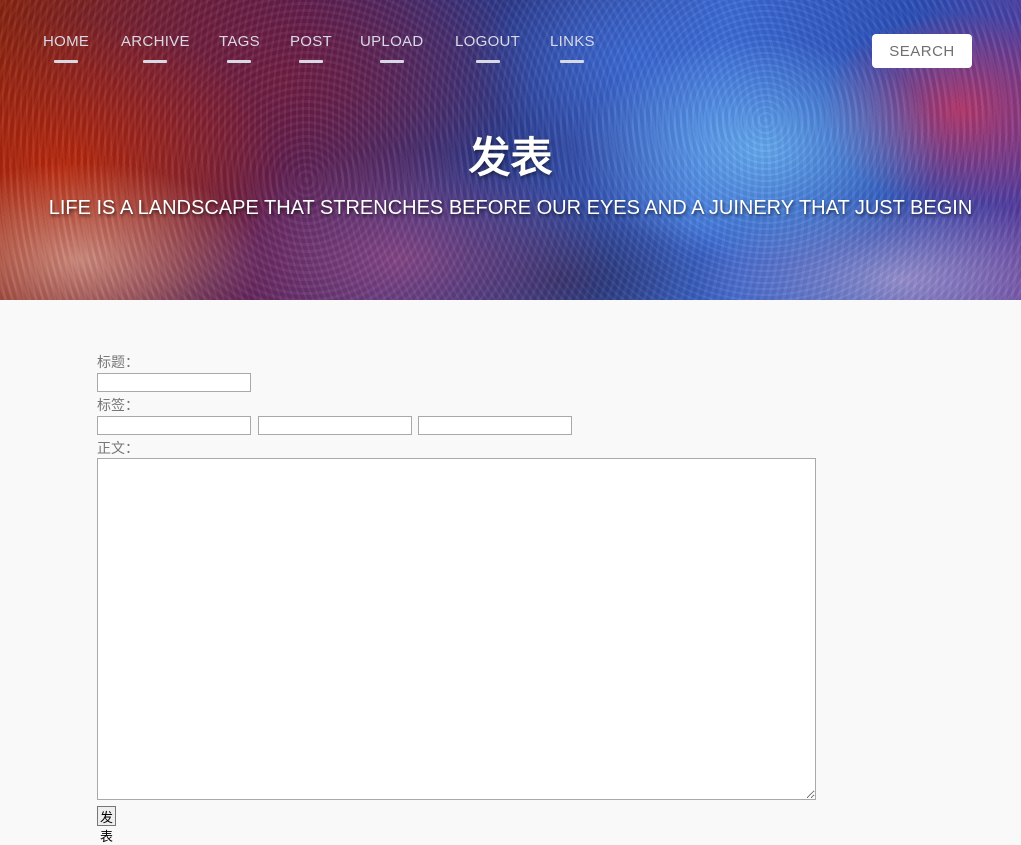  I want to click on nav-item-label: LINKS, so click(572, 41).